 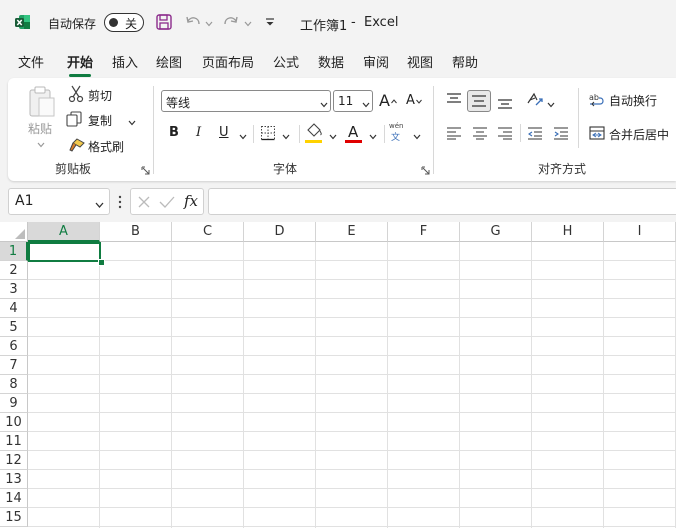 What do you see at coordinates (568, 232) in the screenshot?
I see `column-header-h: H` at bounding box center [568, 232].